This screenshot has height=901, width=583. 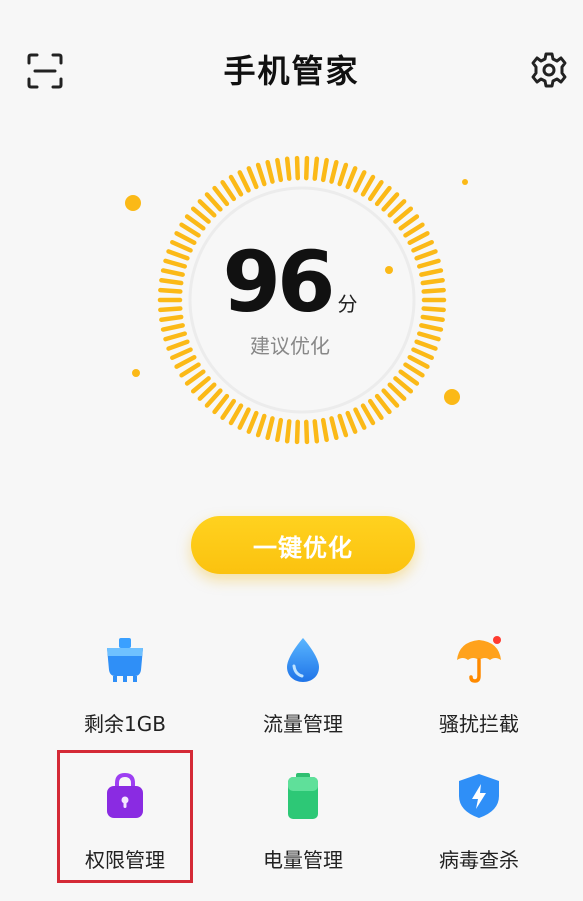 What do you see at coordinates (479, 796) in the screenshot?
I see `shield-icon` at bounding box center [479, 796].